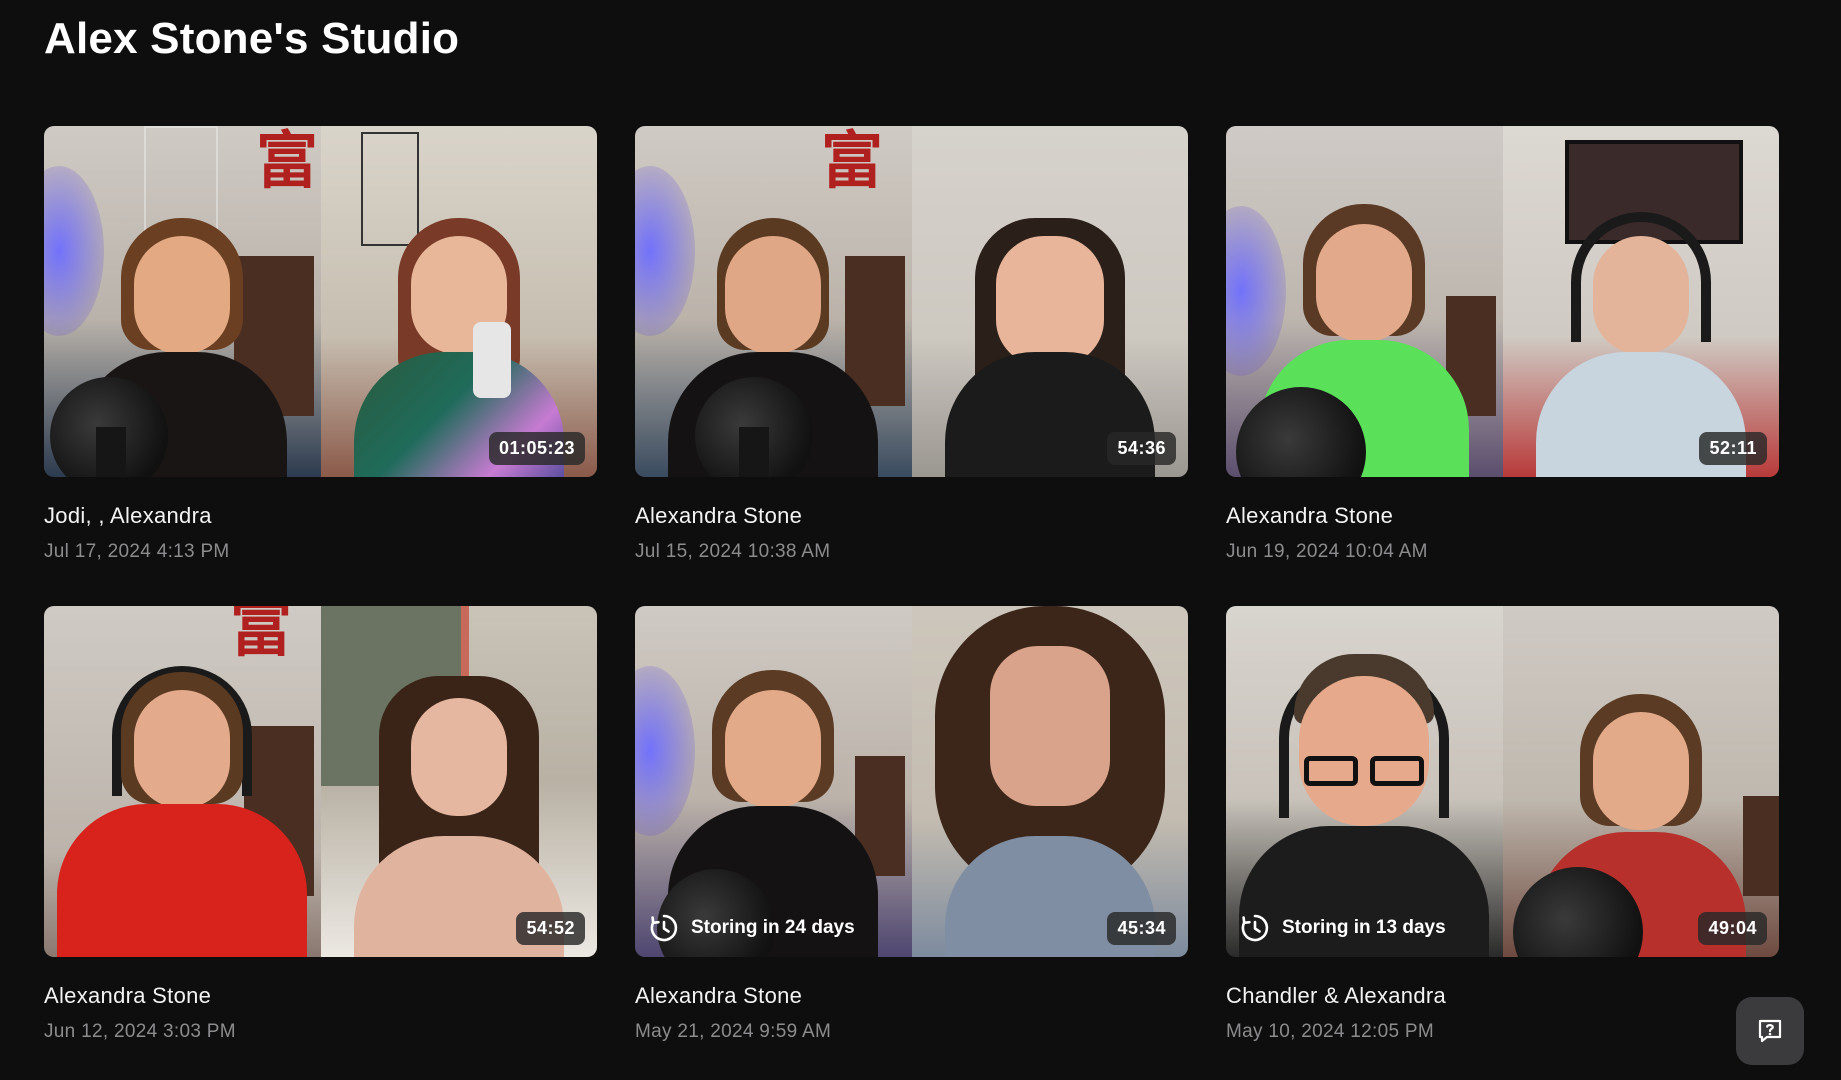  I want to click on recording-date: Jun 19, 2024 10:04 AM, so click(1327, 551).